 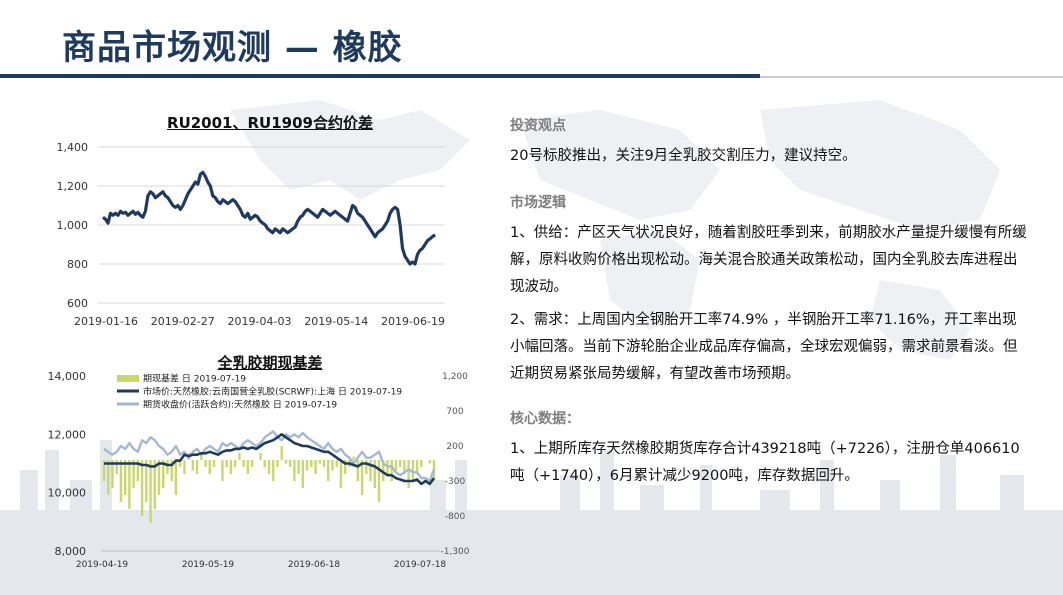 I want to click on chart2-x-tick: 2019-06-18, so click(x=314, y=565).